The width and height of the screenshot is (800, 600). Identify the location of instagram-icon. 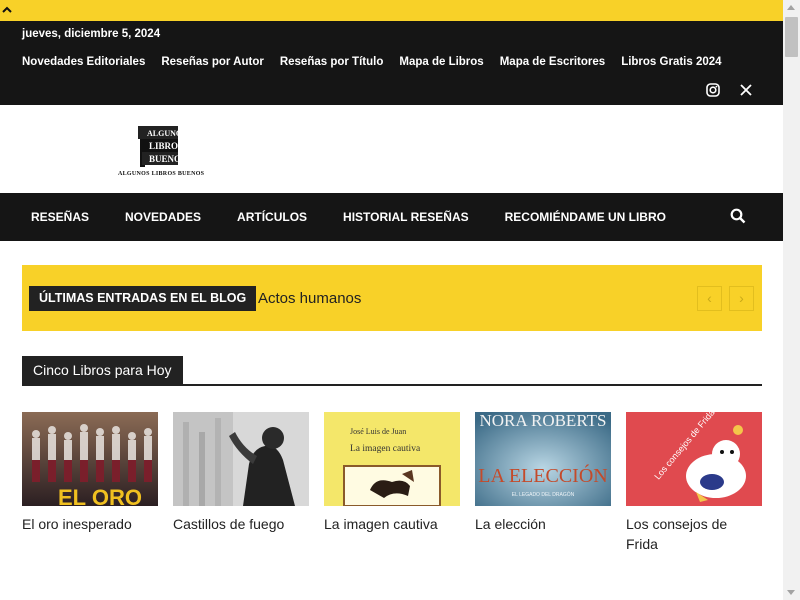
(713, 90).